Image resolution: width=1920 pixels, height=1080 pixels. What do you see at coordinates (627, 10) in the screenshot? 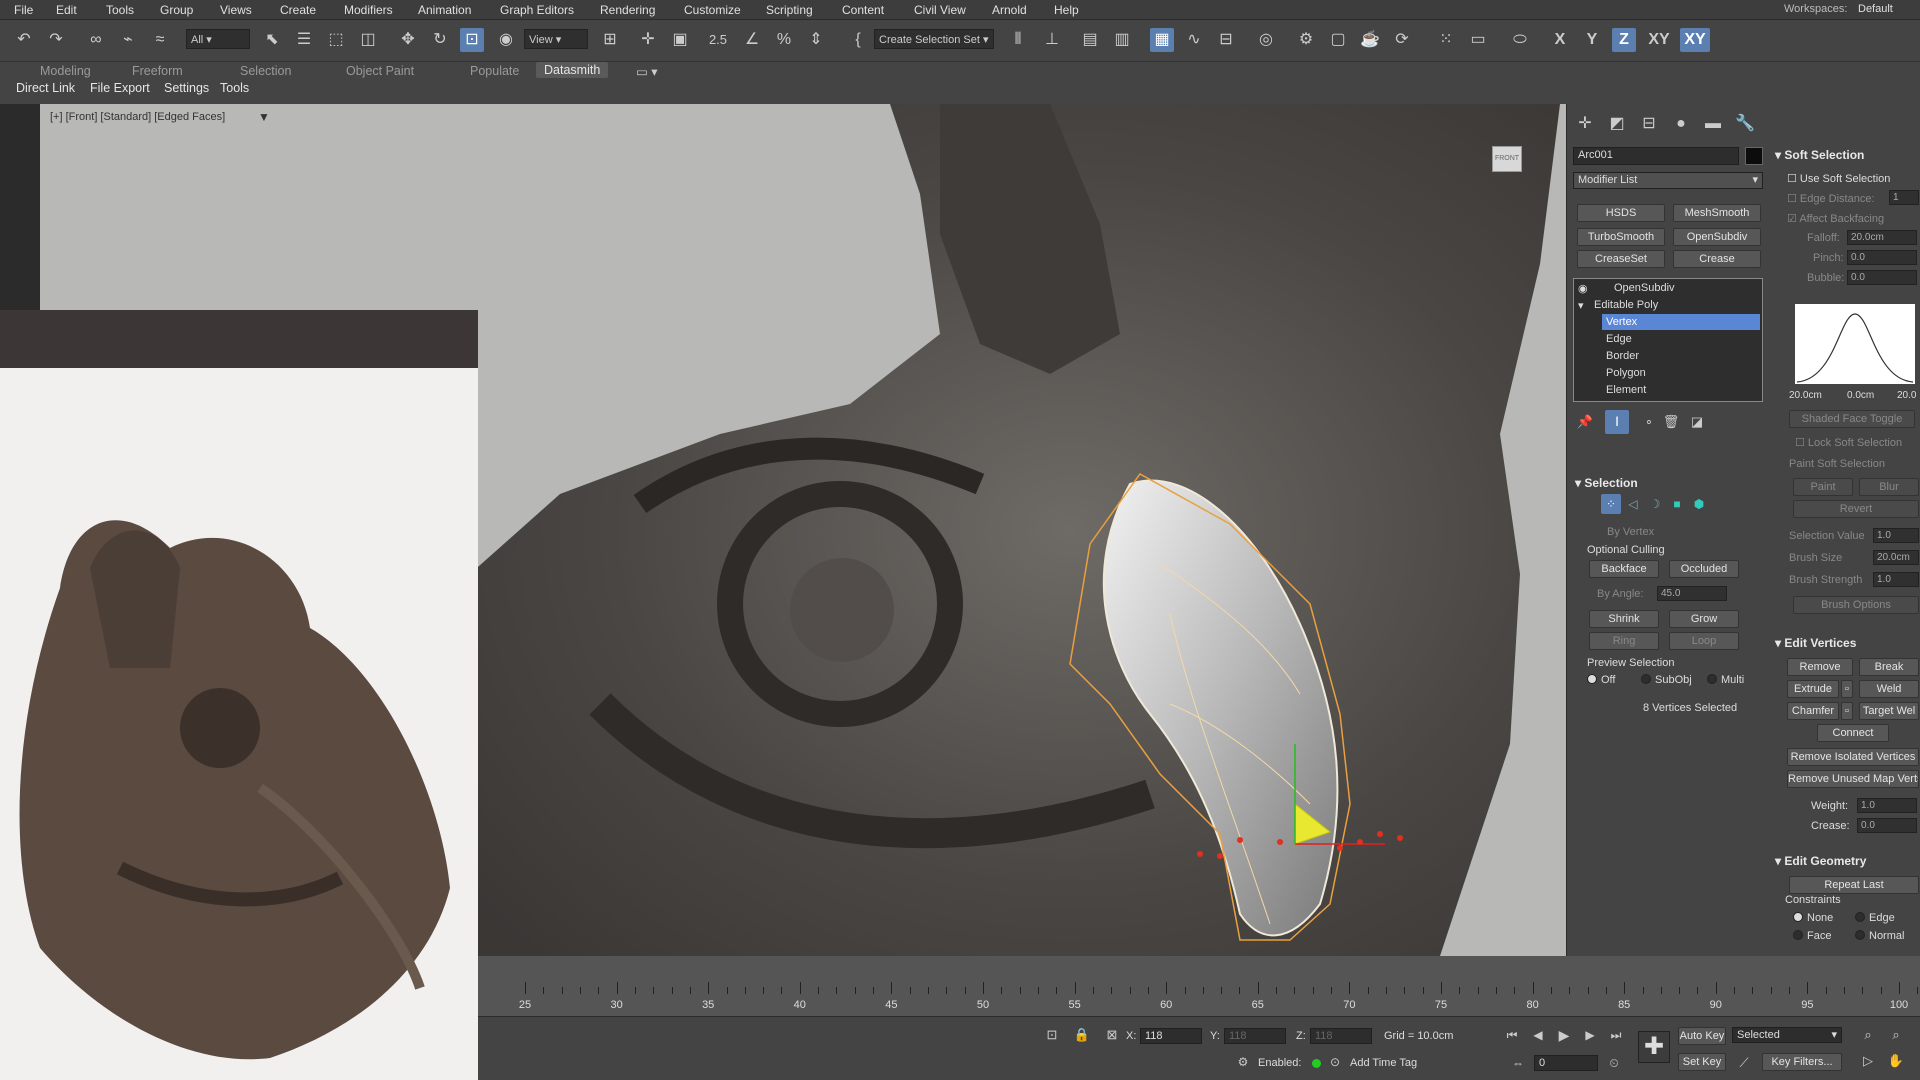
I see `menu-rendering: Rendering` at bounding box center [627, 10].